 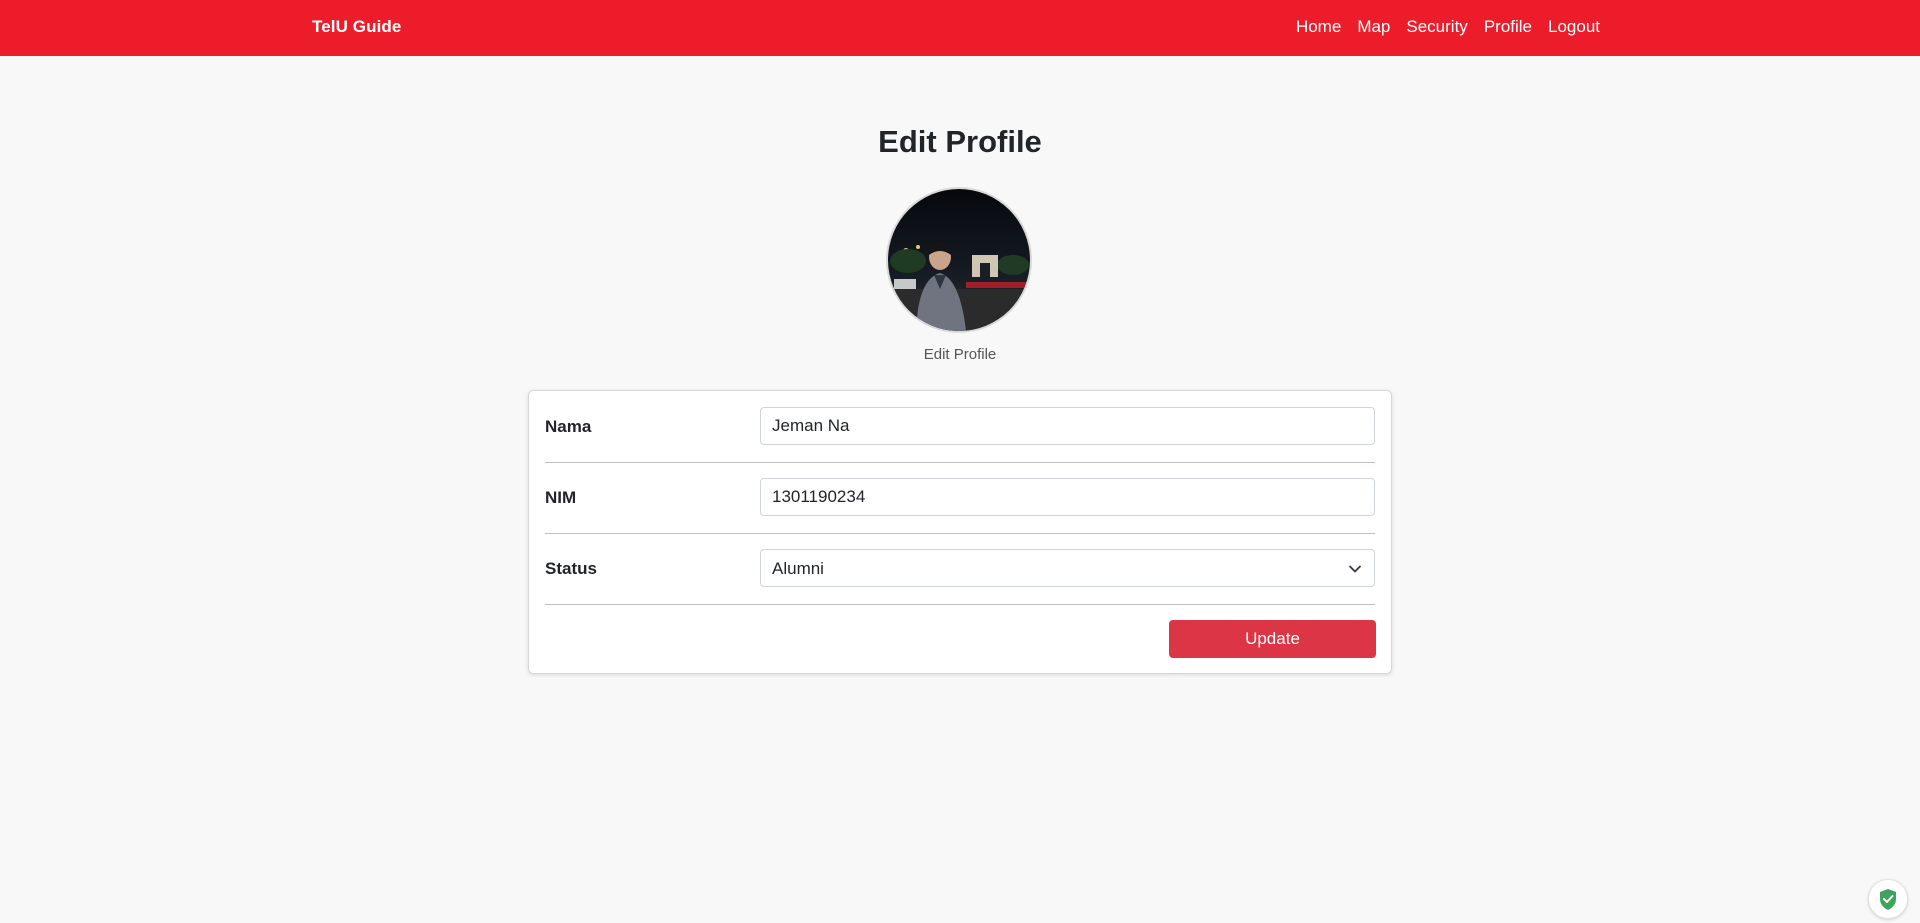 I want to click on nav-profile-link: Profile, so click(x=1508, y=27).